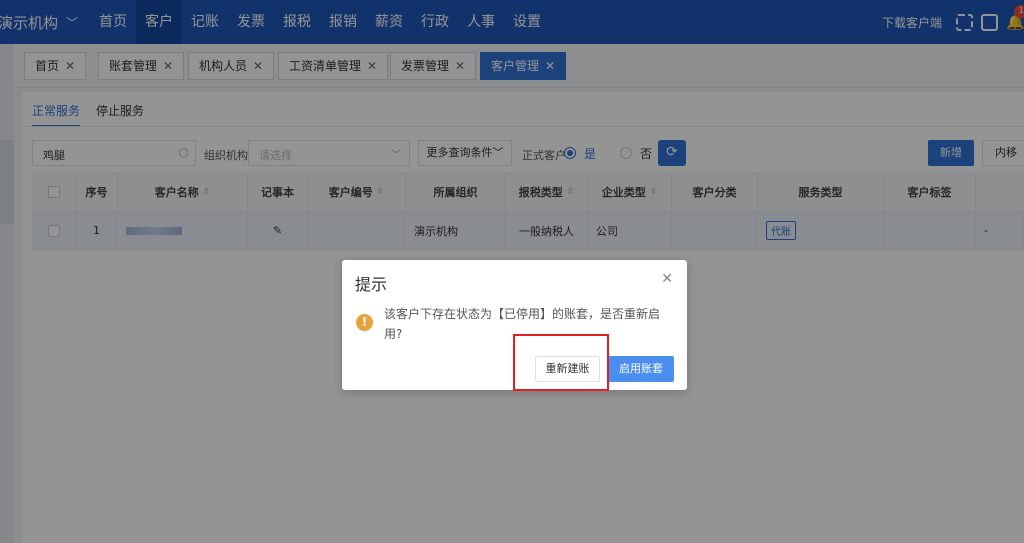 This screenshot has width=1024, height=543. Describe the element at coordinates (561, 362) in the screenshot. I see `annotation-highlight-box` at that location.